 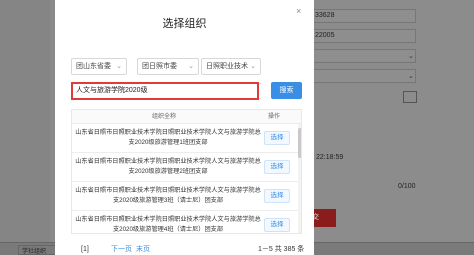 What do you see at coordinates (186, 117) in the screenshot?
I see `table-header: 组织全称 操作` at bounding box center [186, 117].